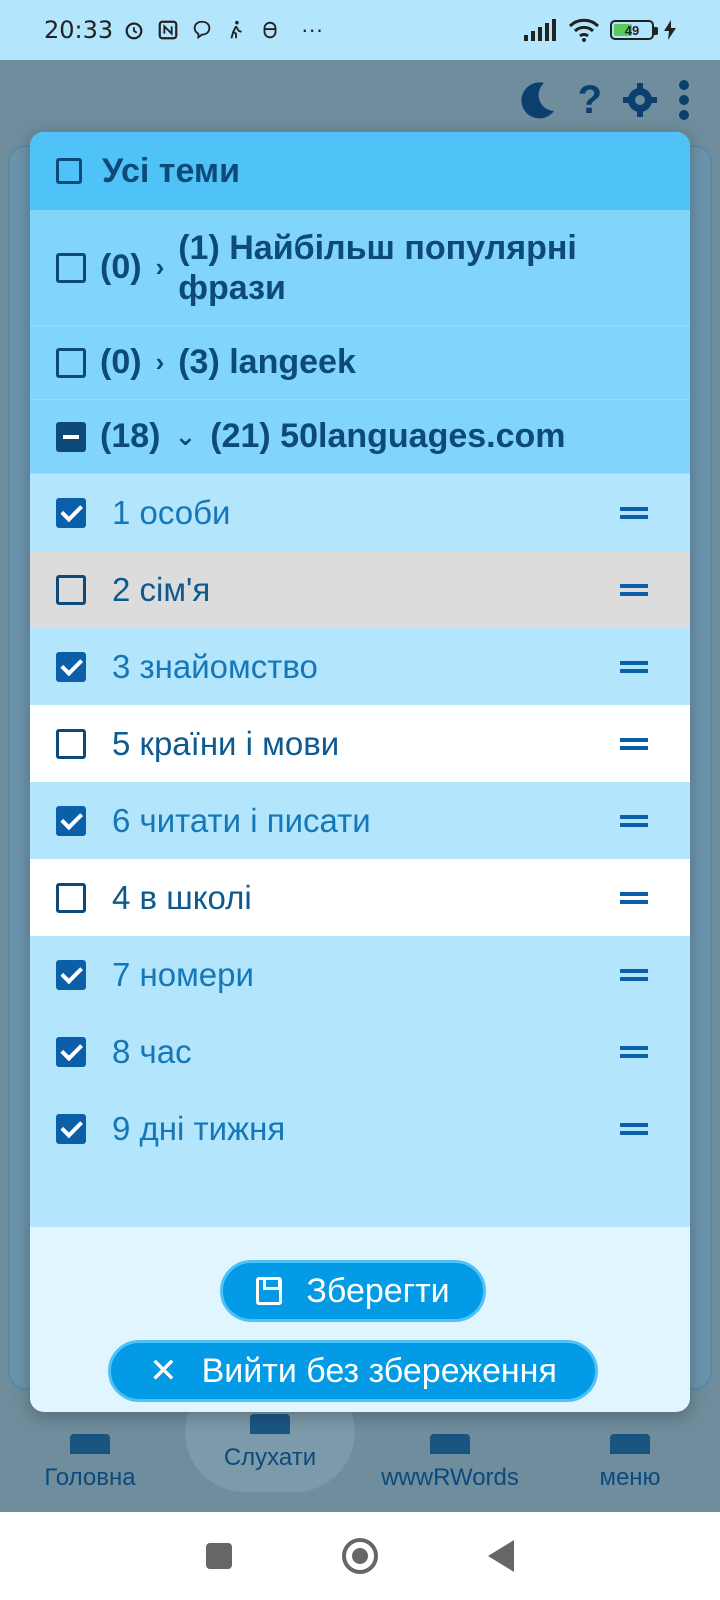  I want to click on list-item: 6 читати і писати, so click(360, 820).